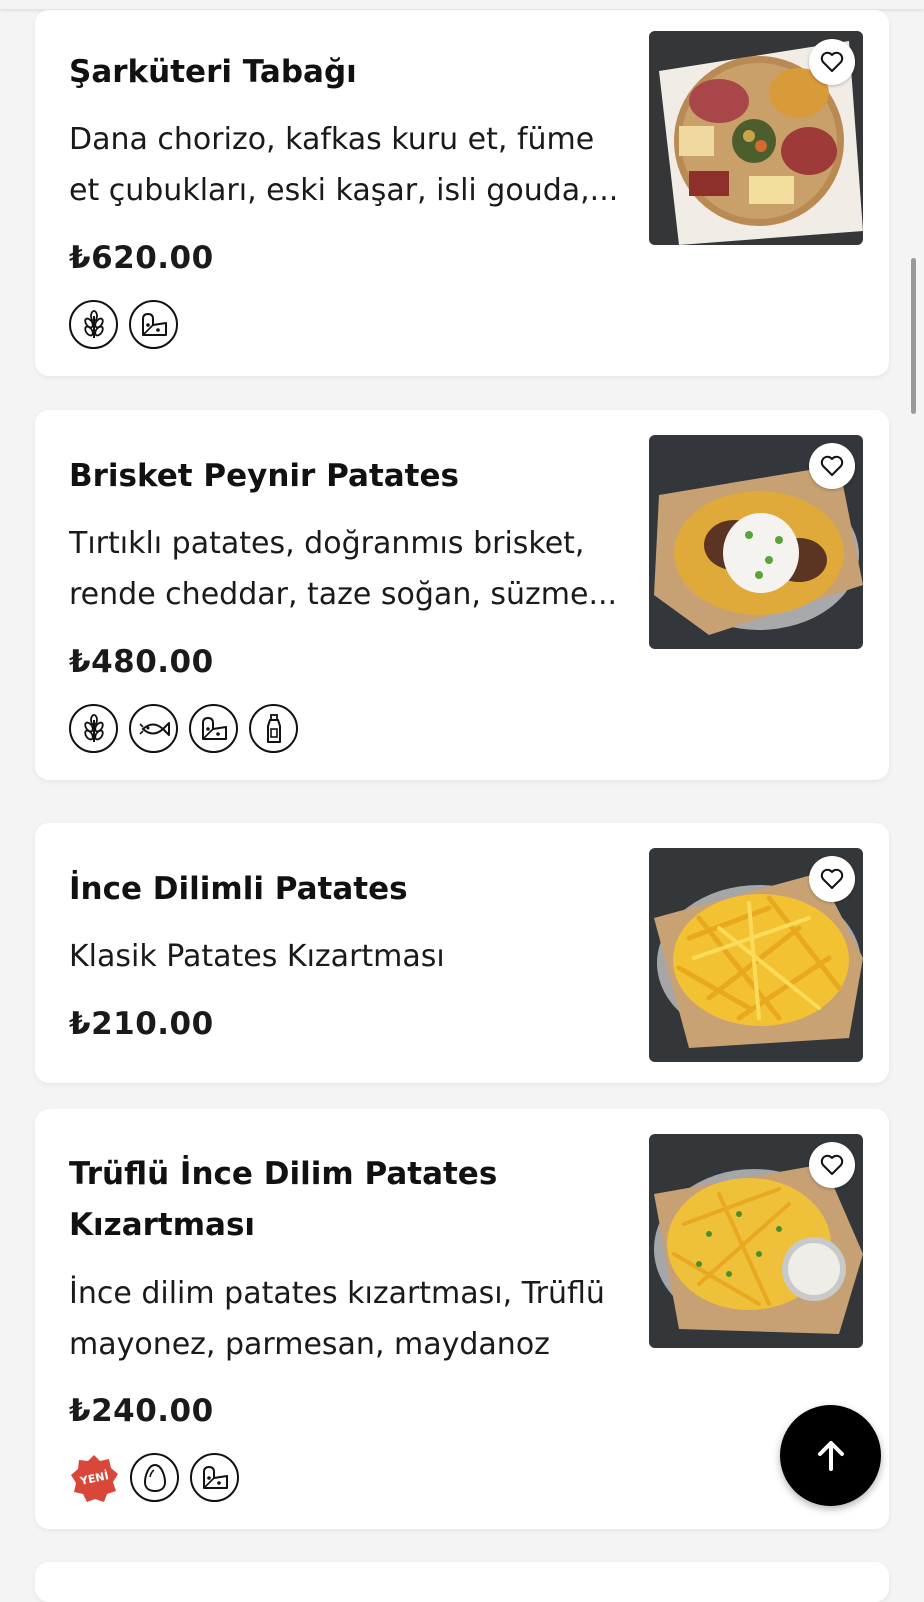  Describe the element at coordinates (264, 476) in the screenshot. I see `item-title: Brisket Peynir Patates` at that location.